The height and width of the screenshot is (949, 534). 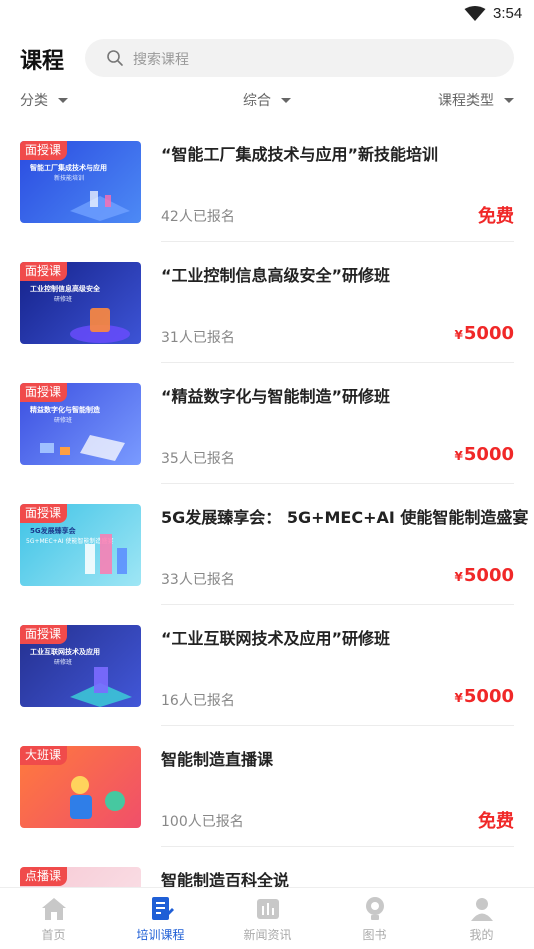 I want to click on manufacturing-illustration, so click(x=82, y=448).